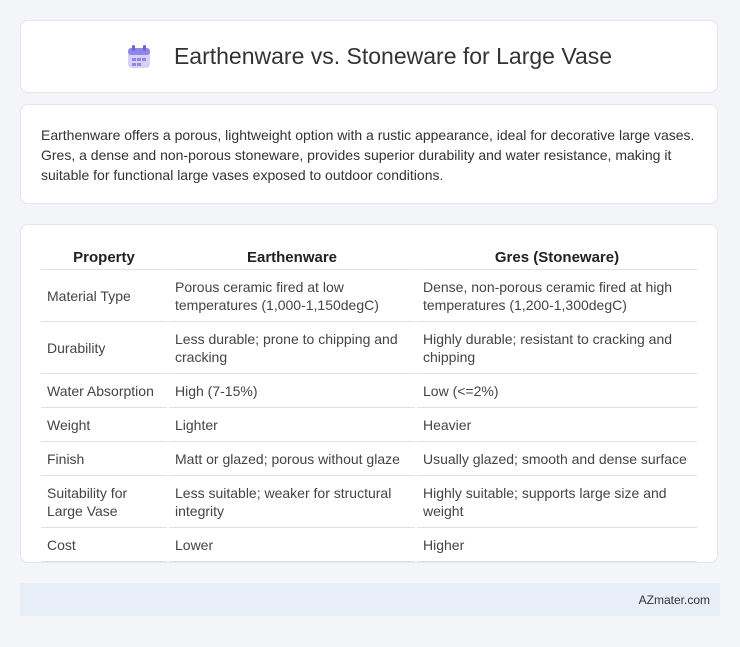 This screenshot has width=740, height=647. What do you see at coordinates (292, 459) in the screenshot?
I see `row-earthenware: Matt or glazed; porous without glaze` at bounding box center [292, 459].